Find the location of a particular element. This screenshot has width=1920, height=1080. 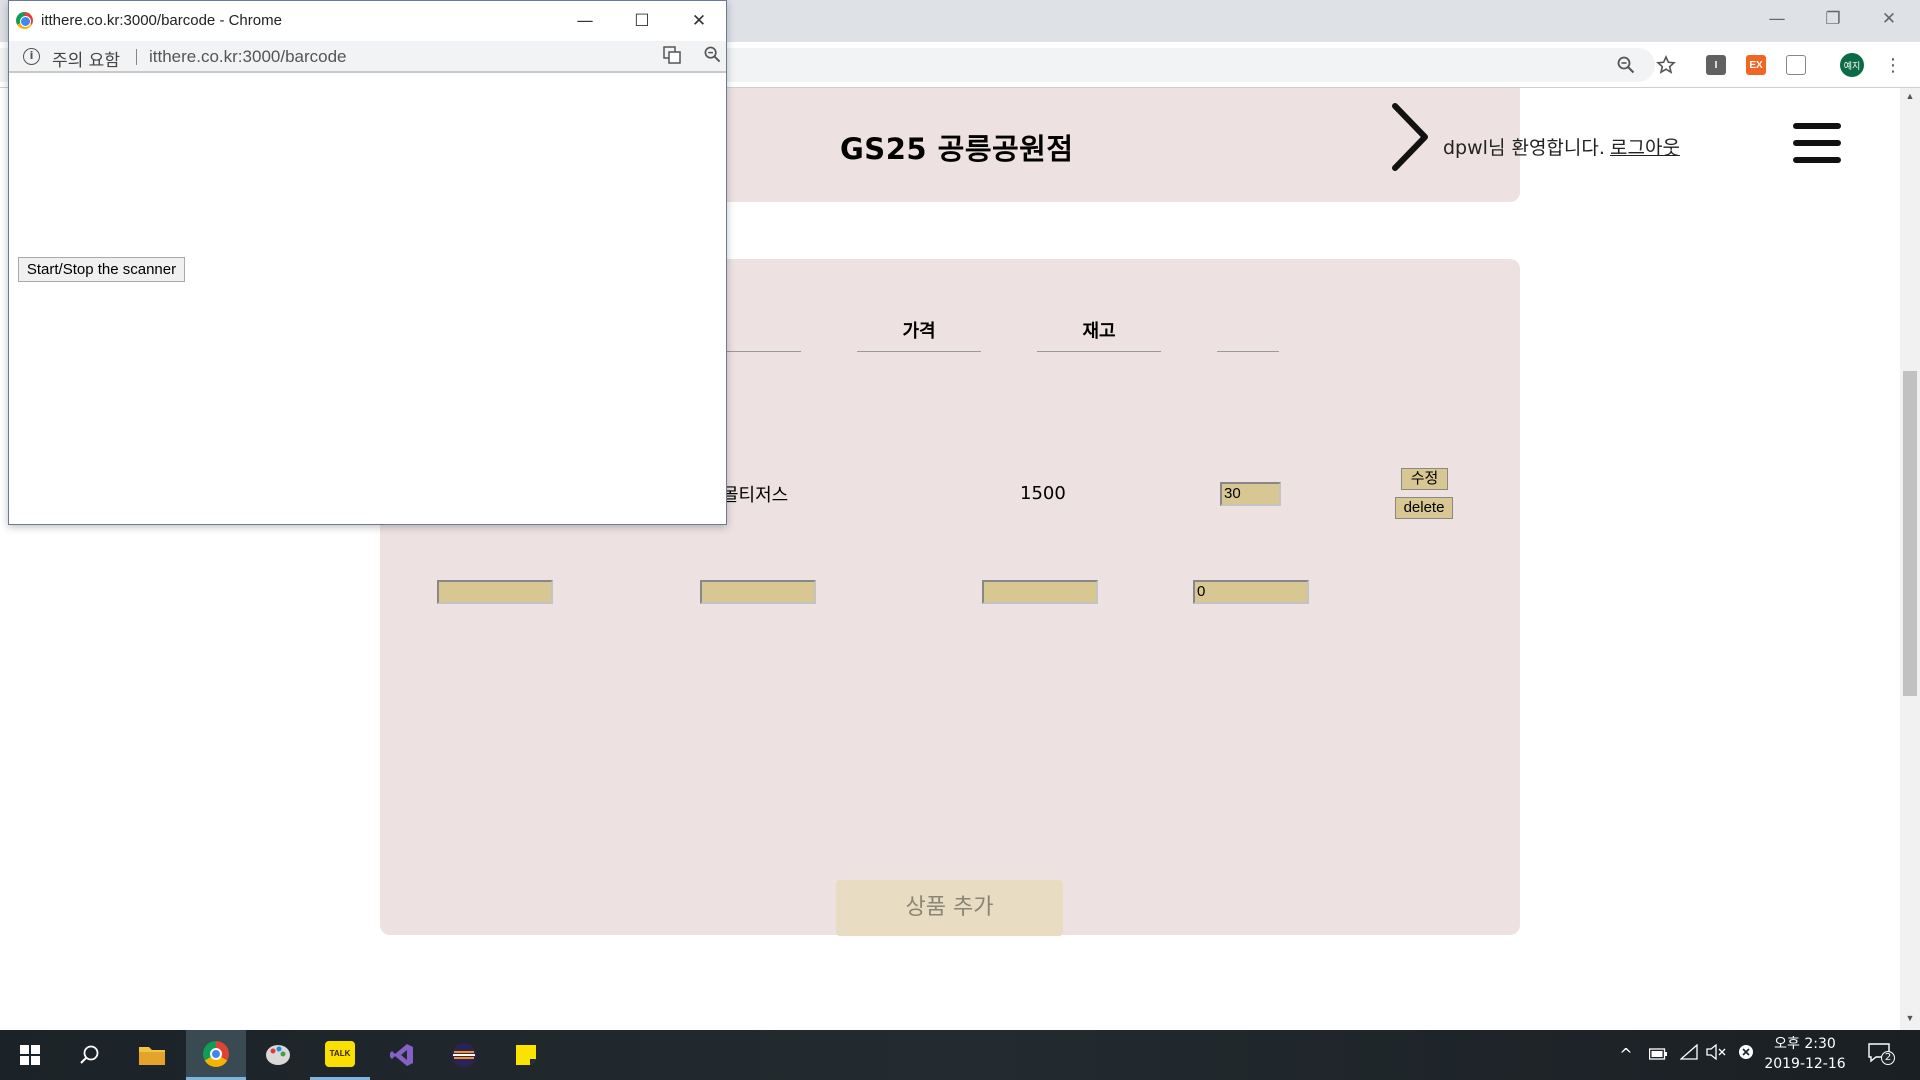

visual-studio-icon is located at coordinates (402, 1055).